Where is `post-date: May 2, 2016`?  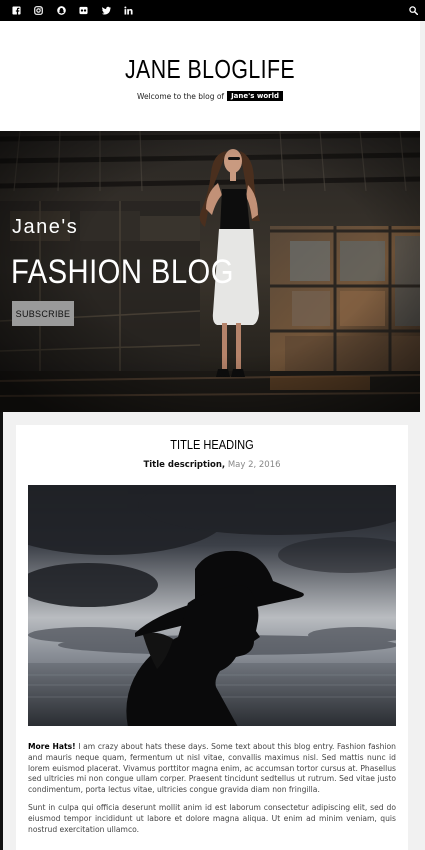 post-date: May 2, 2016 is located at coordinates (254, 465).